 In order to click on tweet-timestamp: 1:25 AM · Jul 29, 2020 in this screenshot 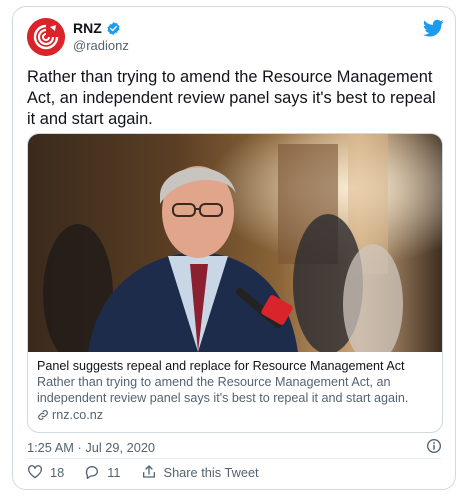, I will do `click(91, 447)`.